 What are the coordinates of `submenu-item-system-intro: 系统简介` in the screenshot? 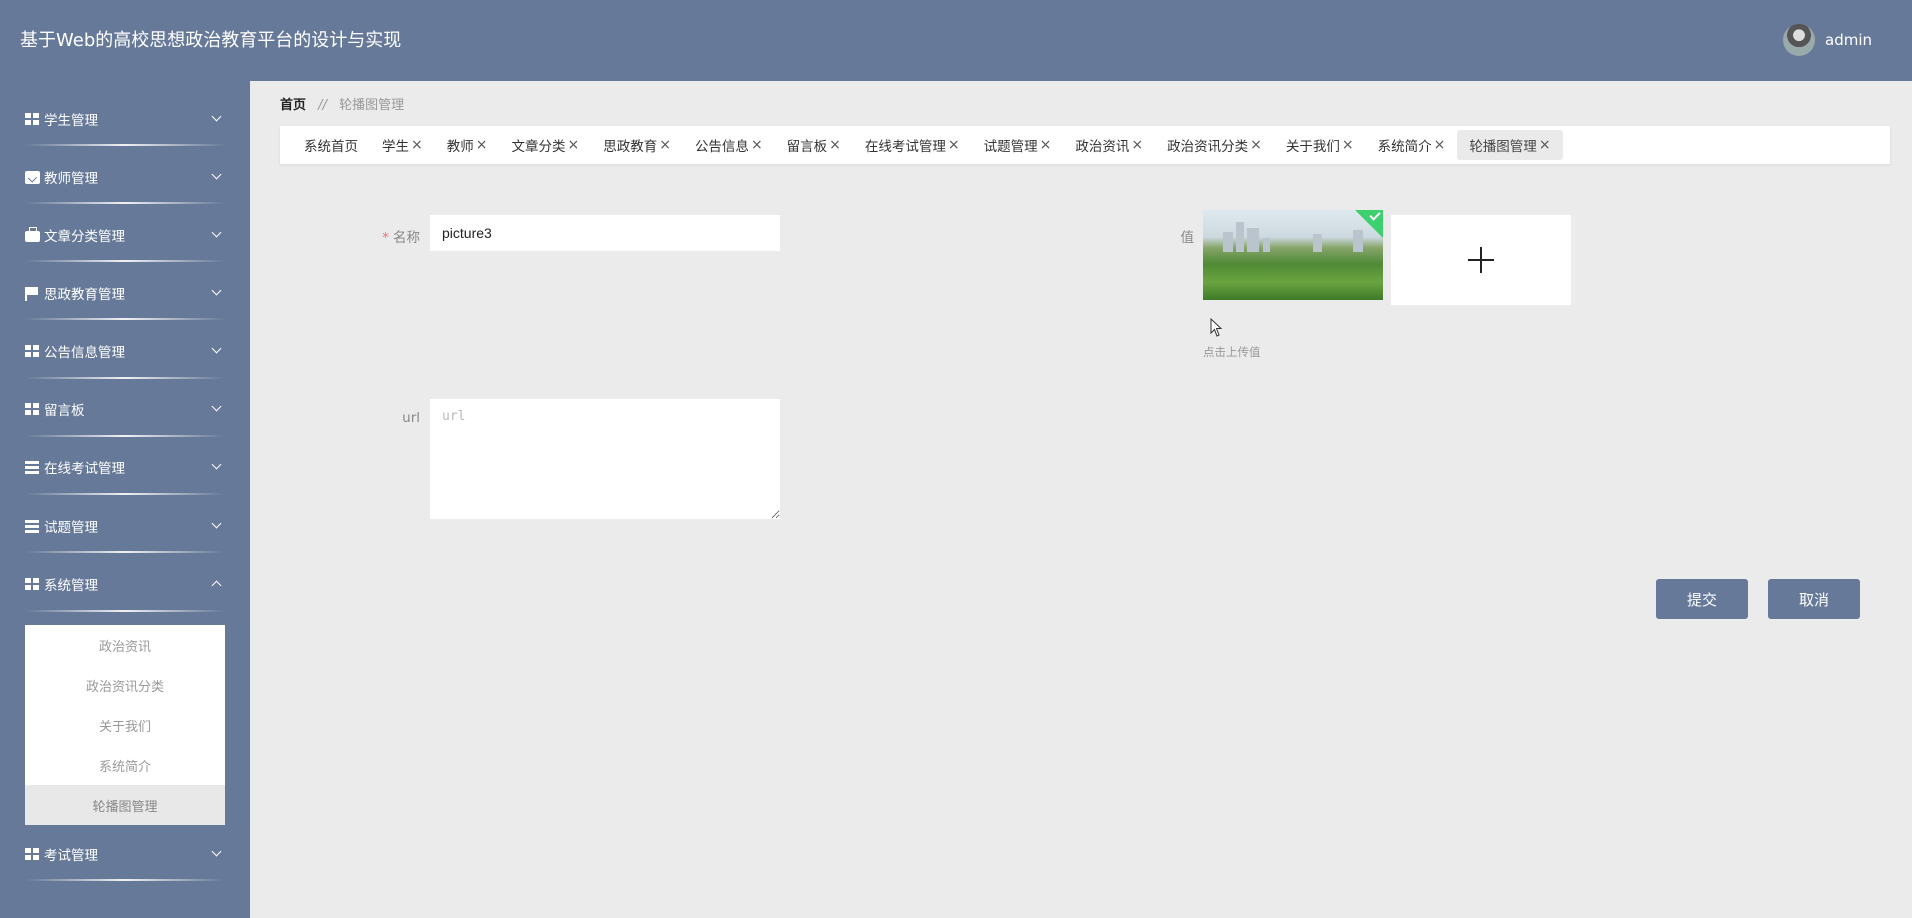 It's located at (125, 765).